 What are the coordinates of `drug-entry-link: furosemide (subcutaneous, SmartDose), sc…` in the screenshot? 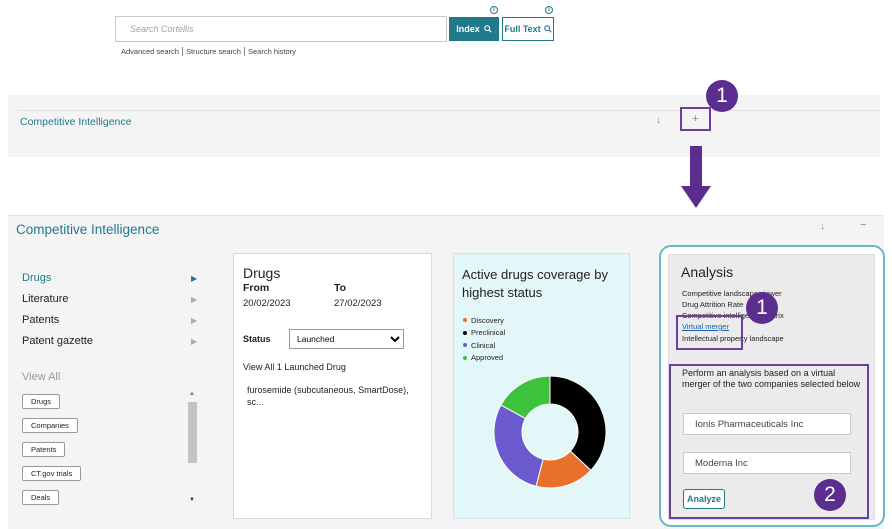 It's located at (337, 396).